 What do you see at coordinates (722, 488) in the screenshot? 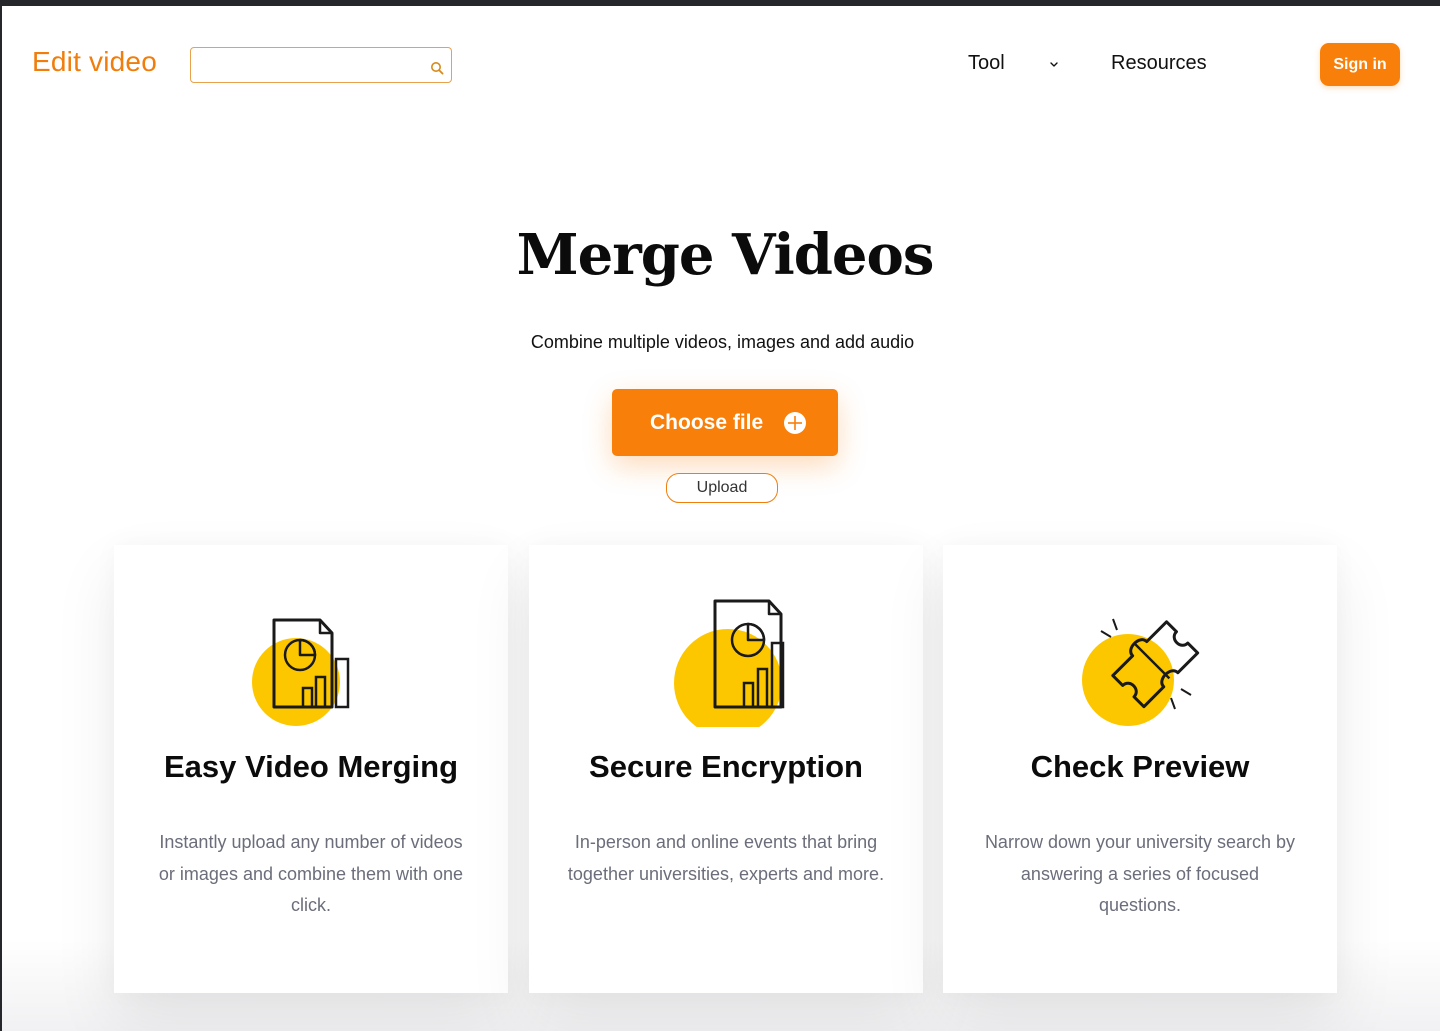
I see `upload-button: Upload` at bounding box center [722, 488].